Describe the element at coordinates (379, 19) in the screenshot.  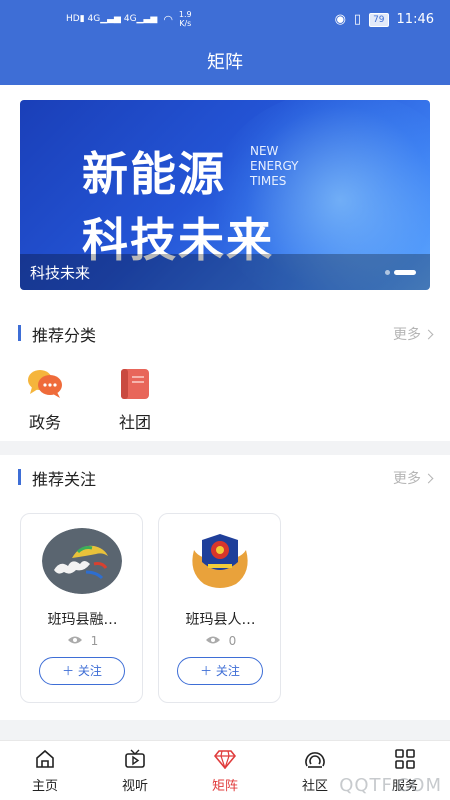
I see `battery-indicator: 79` at that location.